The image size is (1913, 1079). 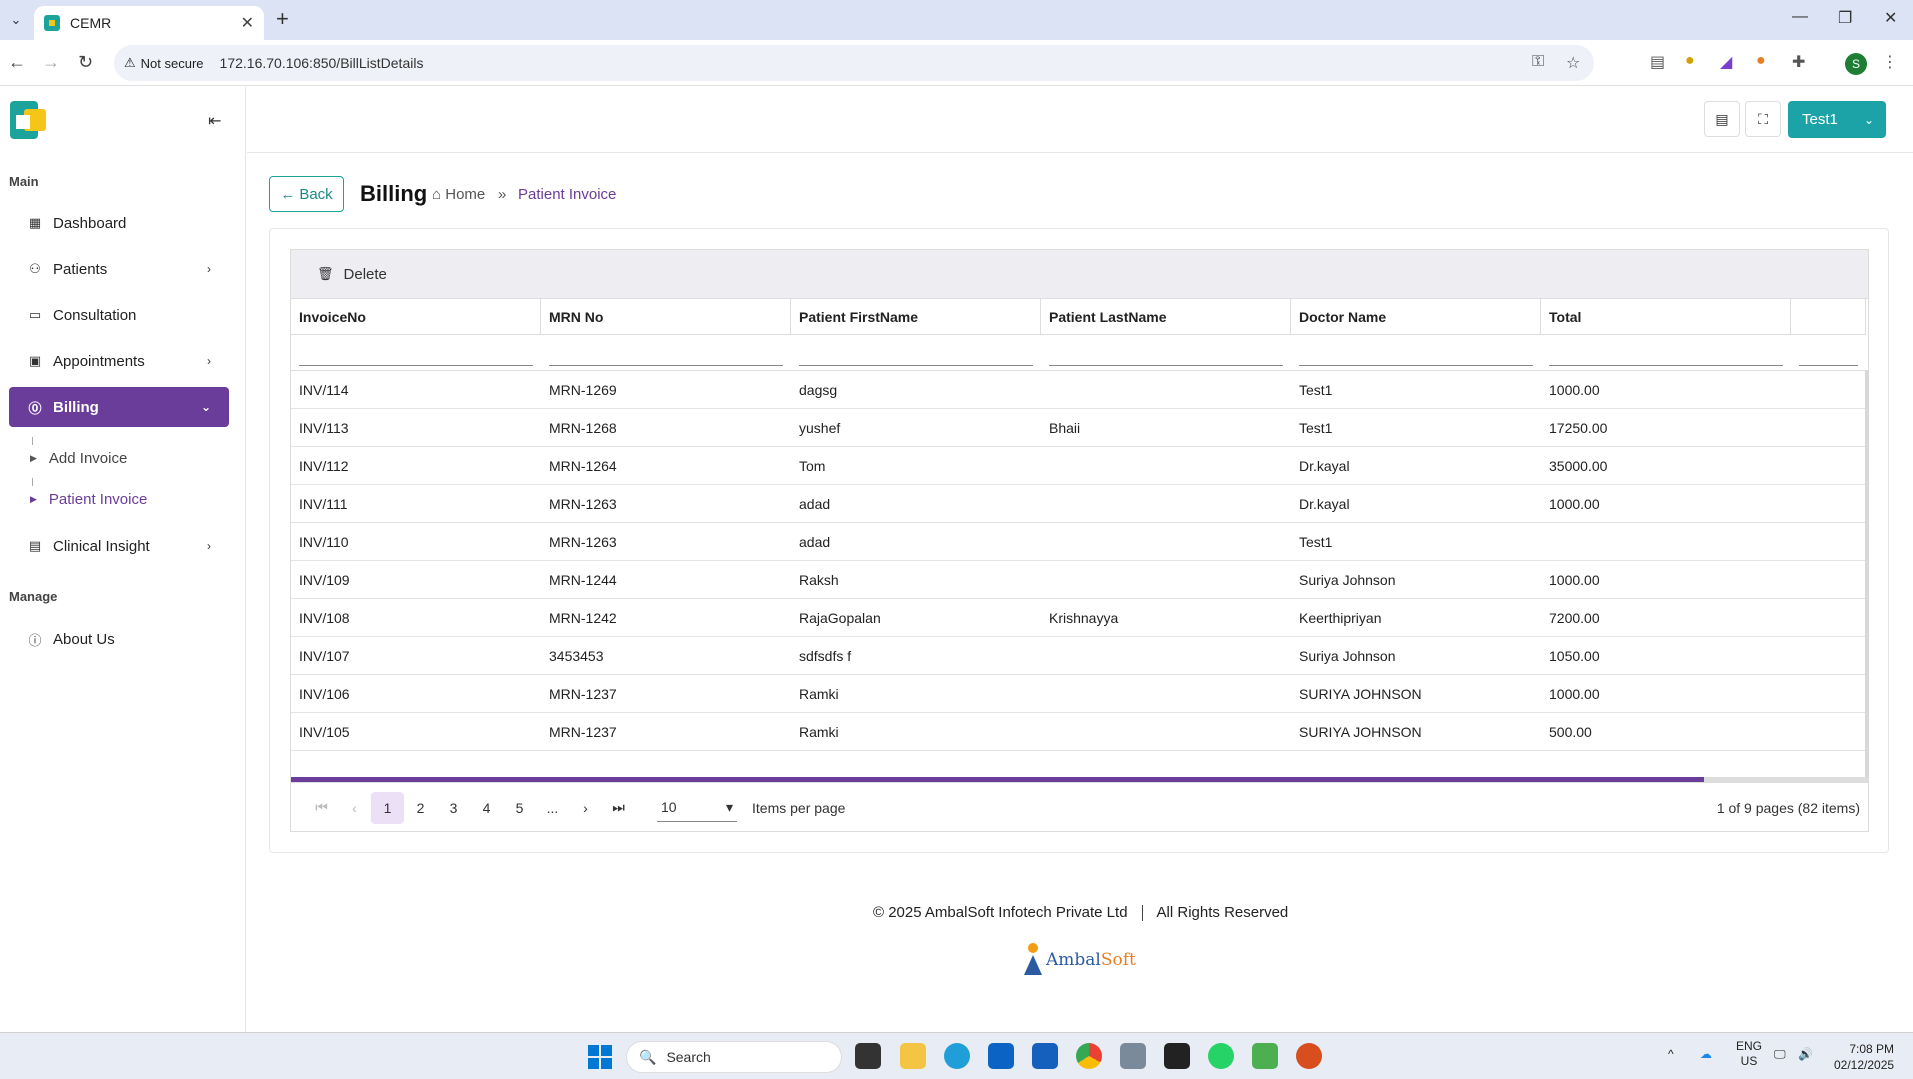 What do you see at coordinates (321, 808) in the screenshot?
I see `first-page-icon: ⏮` at bounding box center [321, 808].